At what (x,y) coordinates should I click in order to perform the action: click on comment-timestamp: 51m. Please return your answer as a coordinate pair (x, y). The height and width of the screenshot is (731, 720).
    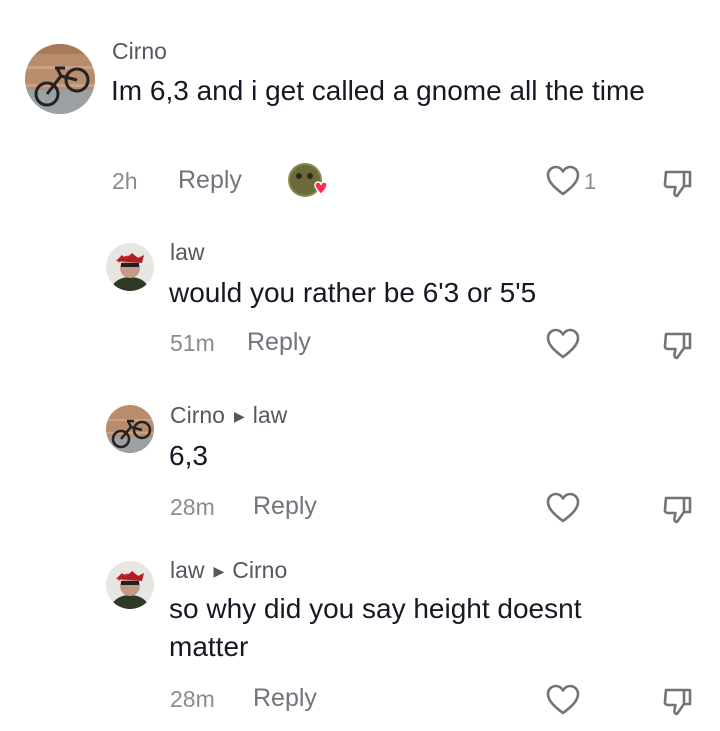
    Looking at the image, I should click on (192, 343).